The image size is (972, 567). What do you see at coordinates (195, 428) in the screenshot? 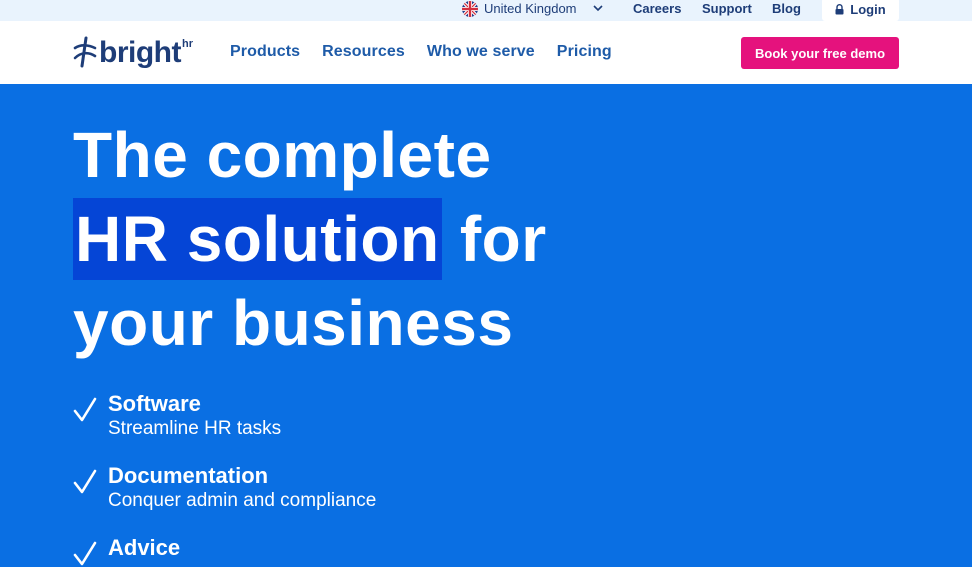
I see `feature-description: Streamline HR tasks` at bounding box center [195, 428].